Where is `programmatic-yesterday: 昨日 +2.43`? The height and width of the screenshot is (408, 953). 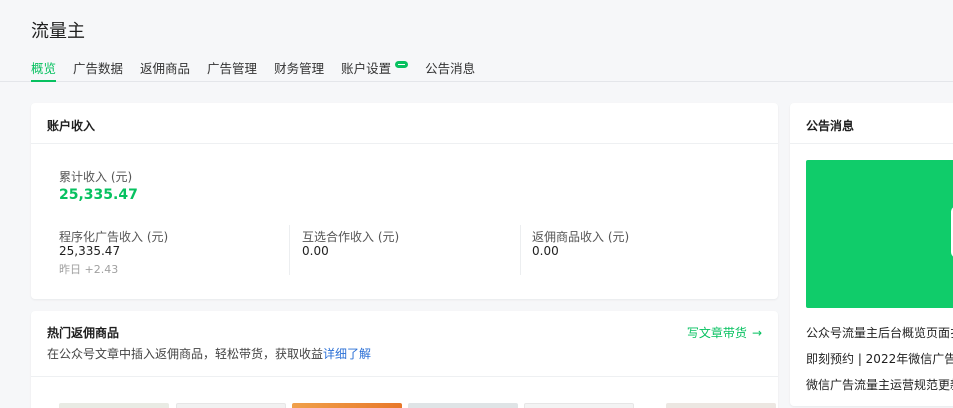
programmatic-yesterday: 昨日 +2.43 is located at coordinates (89, 269).